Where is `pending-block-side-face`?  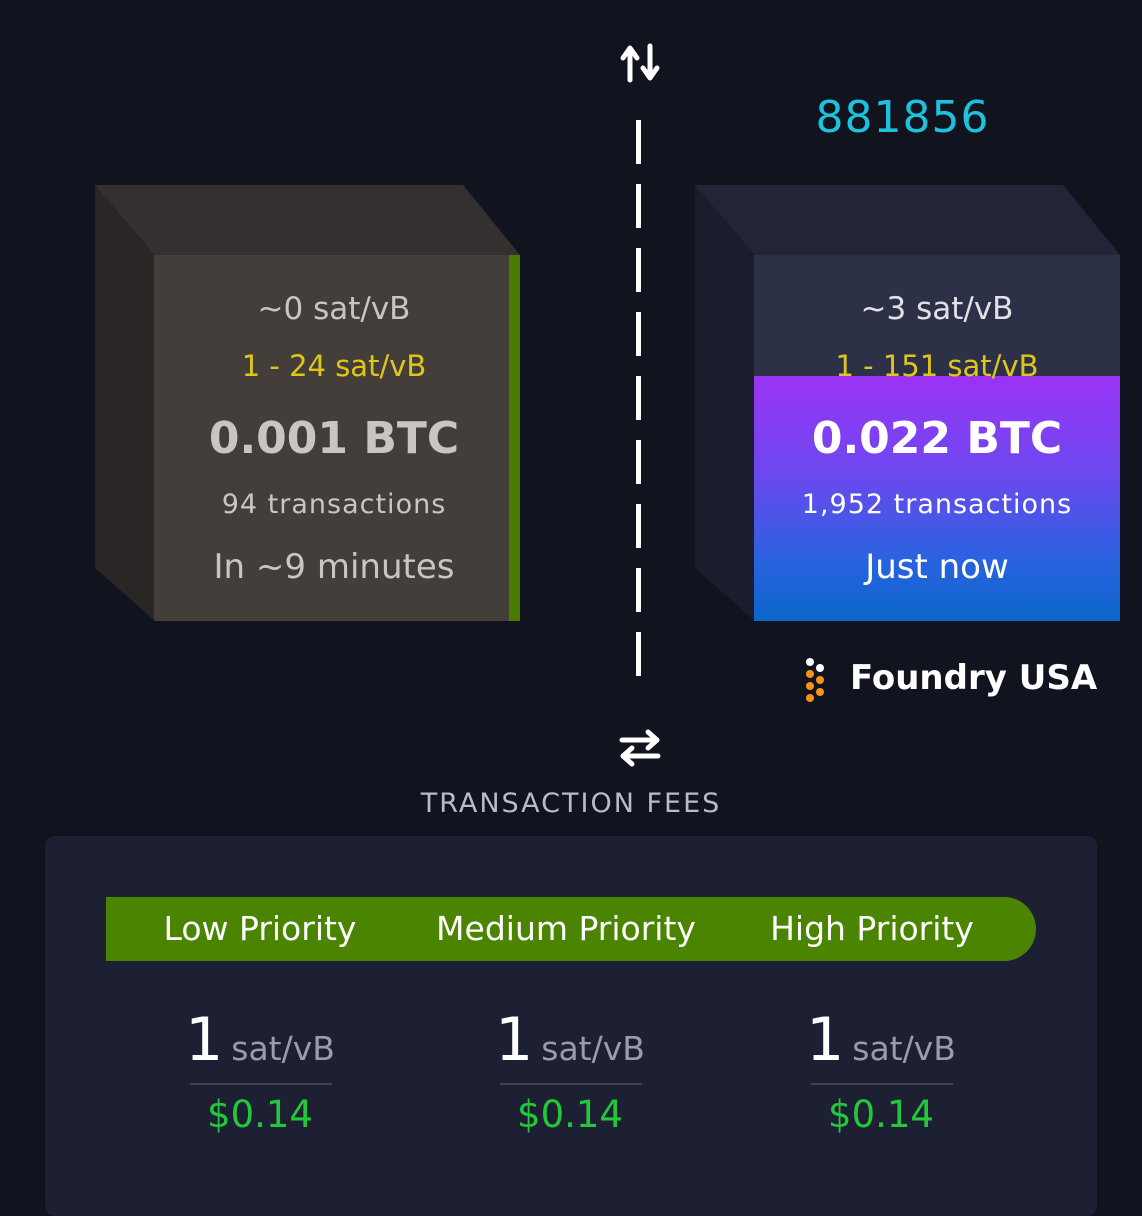
pending-block-side-face is located at coordinates (125, 403).